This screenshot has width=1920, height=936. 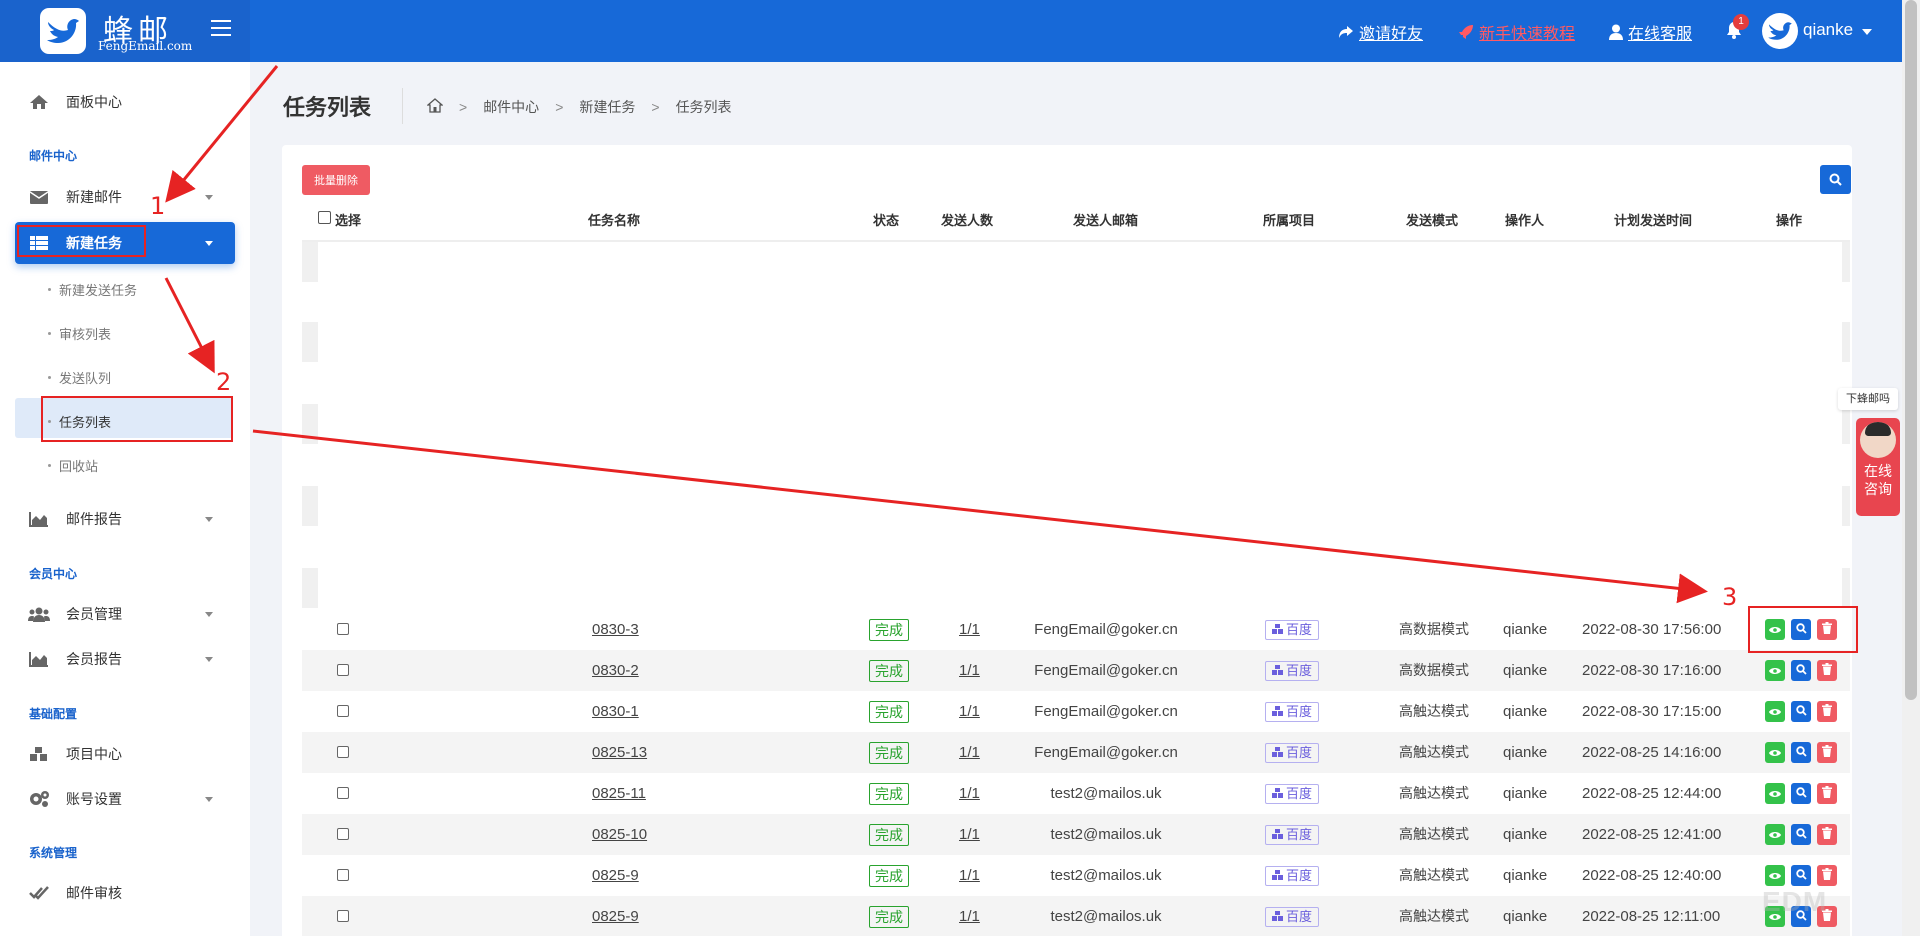 What do you see at coordinates (1867, 32) in the screenshot?
I see `user-menu-chevron-down-icon` at bounding box center [1867, 32].